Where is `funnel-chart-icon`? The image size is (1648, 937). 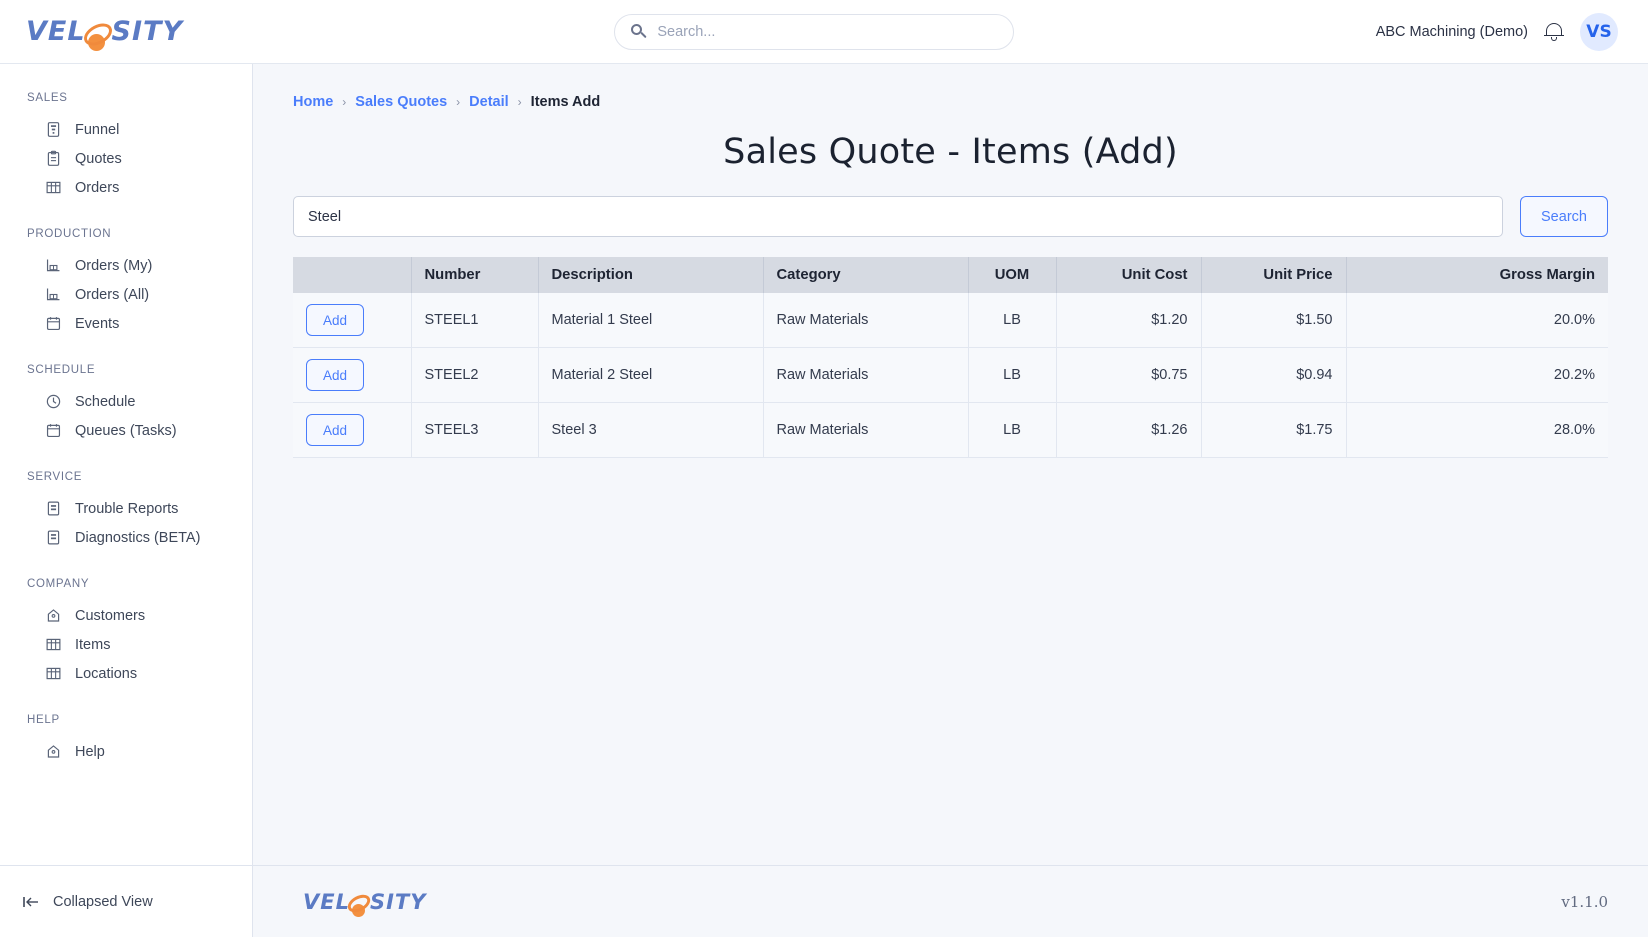
funnel-chart-icon is located at coordinates (53, 129).